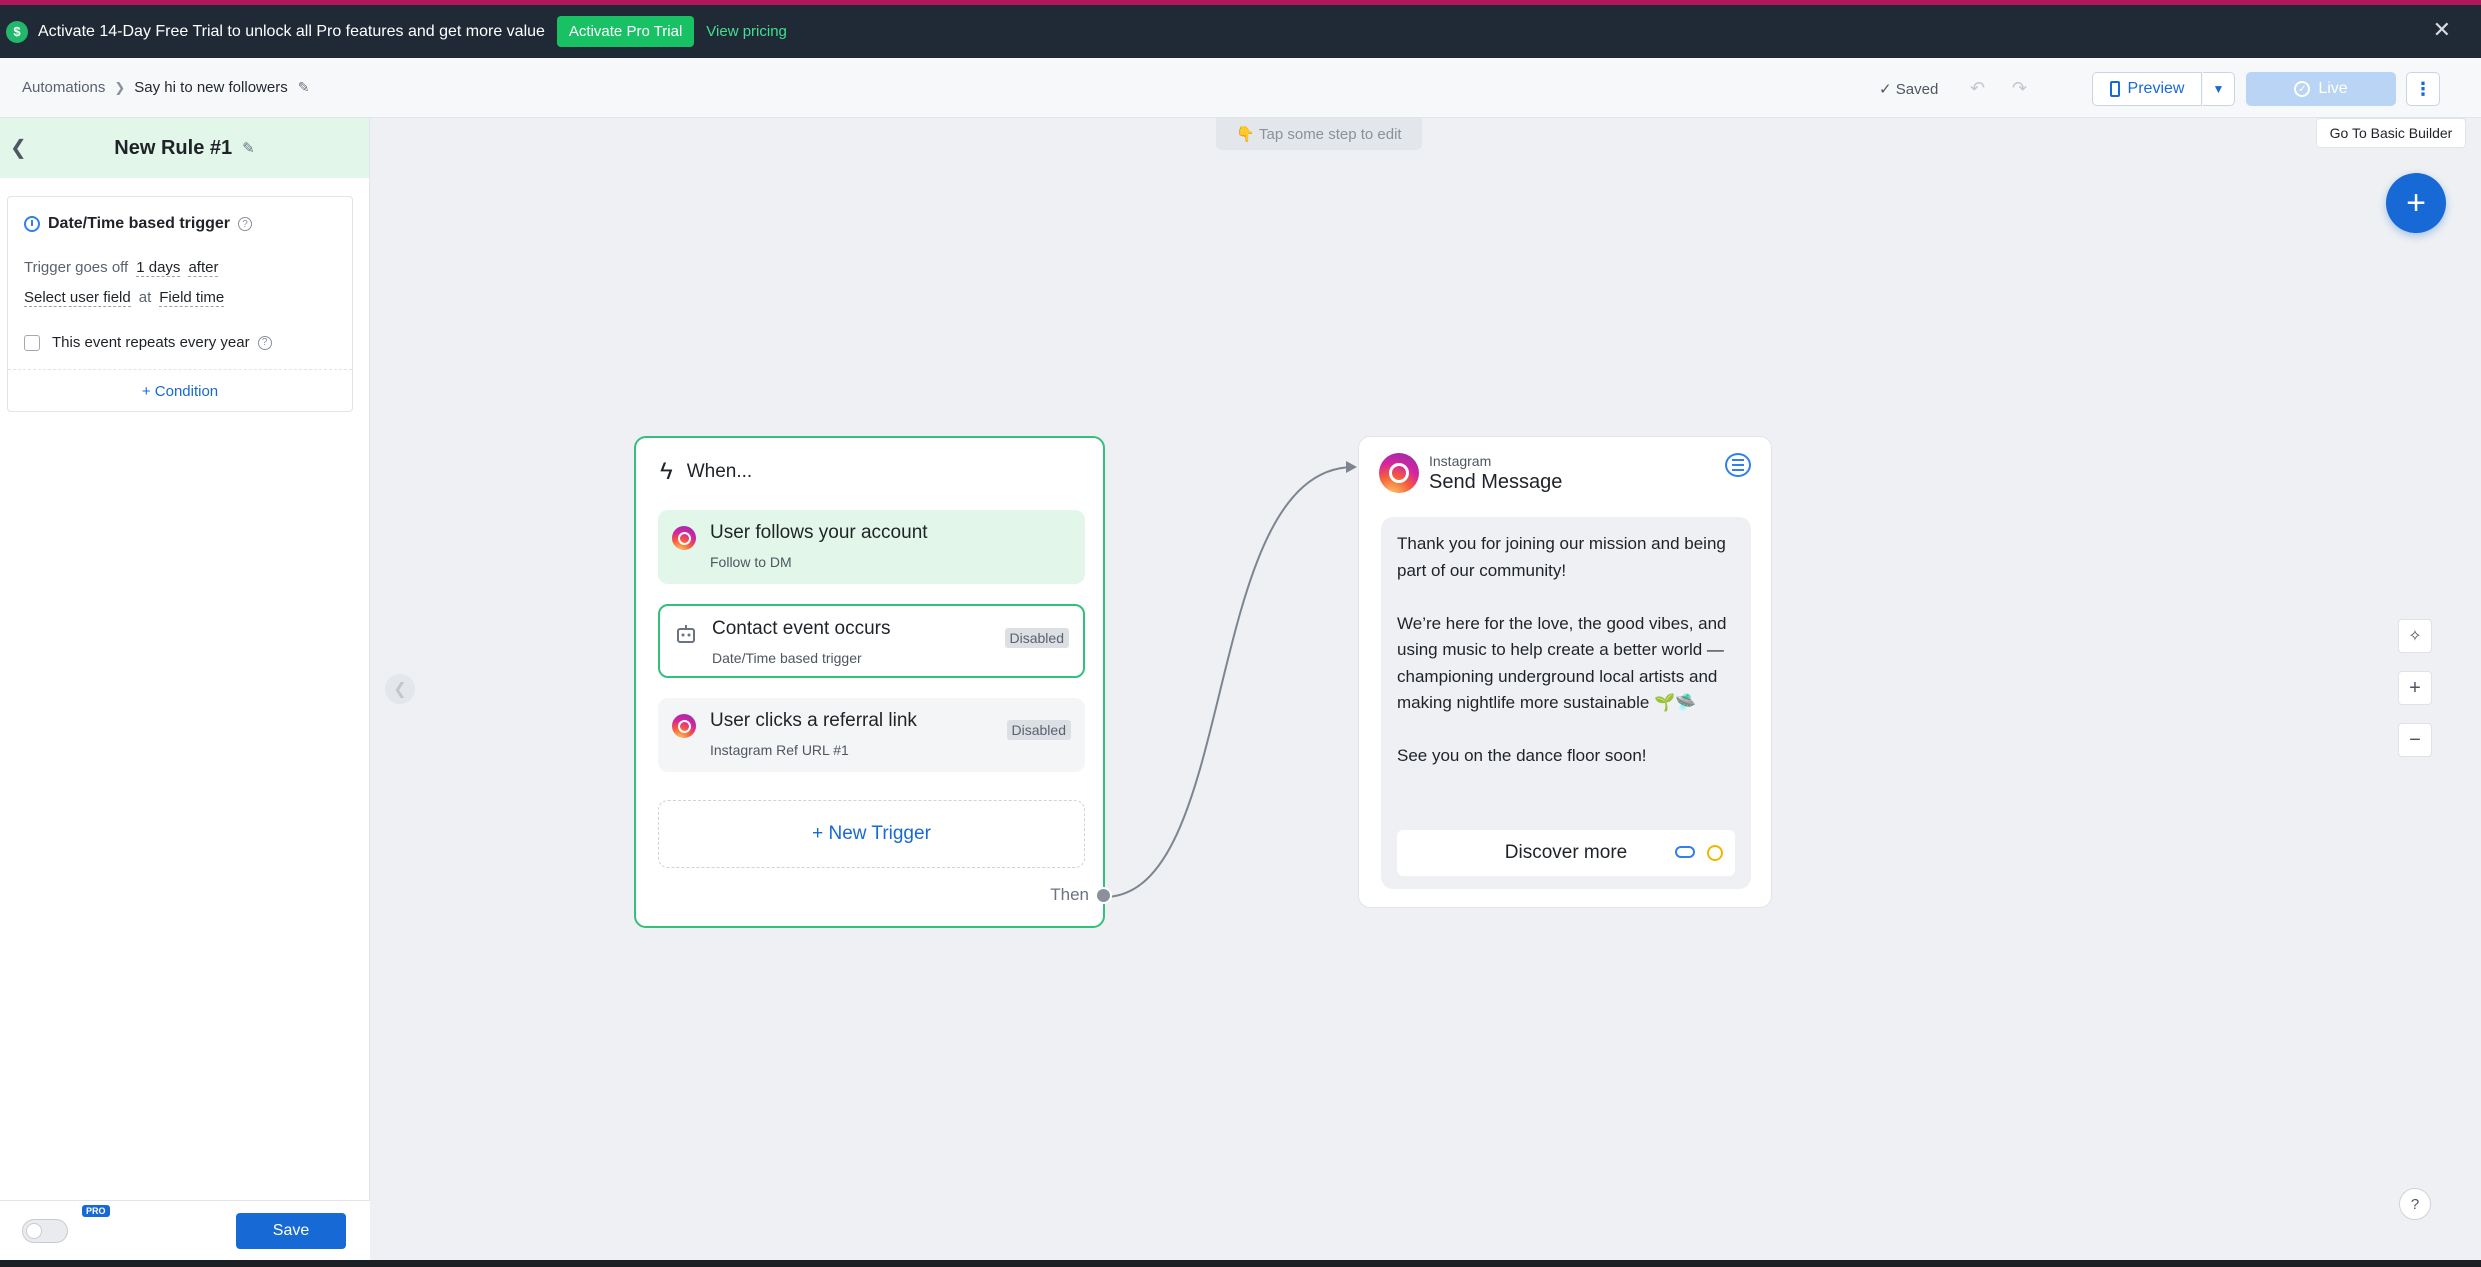 This screenshot has width=2481, height=1267. I want to click on saved-status: ✓ Saved, so click(1908, 89).